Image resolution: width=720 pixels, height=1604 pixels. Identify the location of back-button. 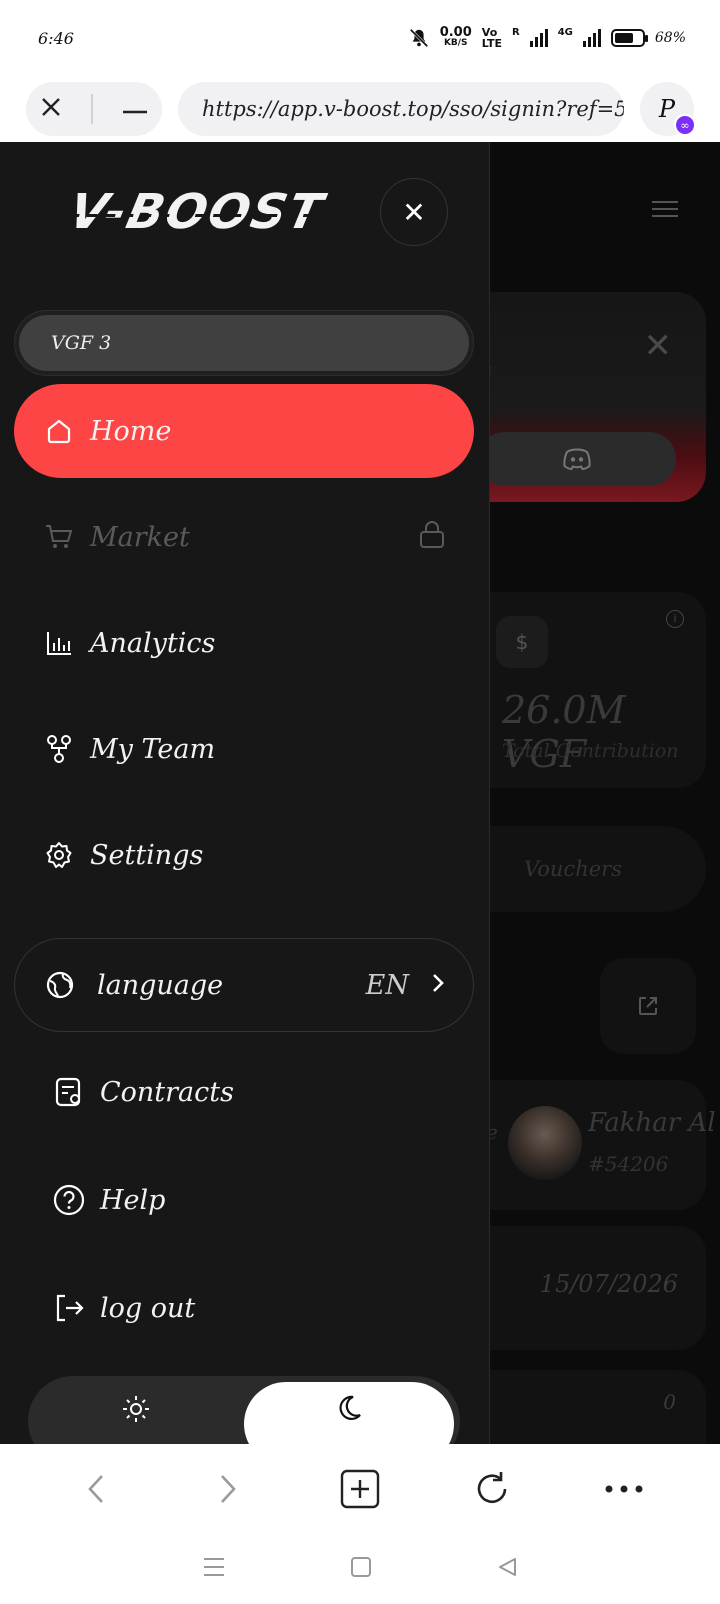
(96, 1489).